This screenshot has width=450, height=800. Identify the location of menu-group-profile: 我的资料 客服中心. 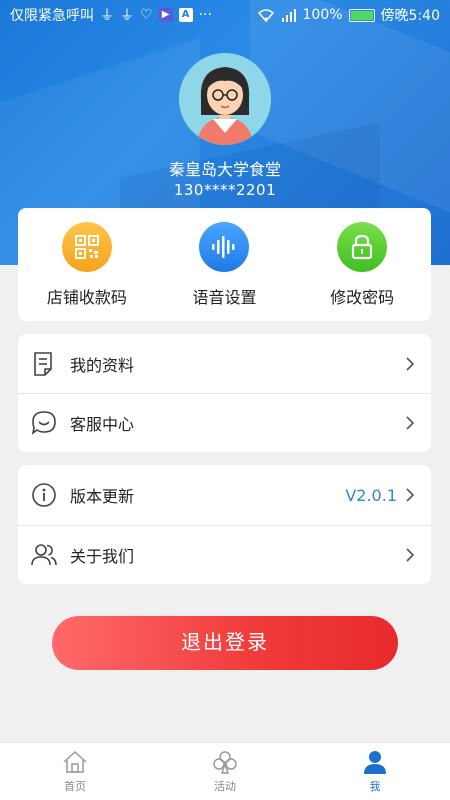
(224, 393).